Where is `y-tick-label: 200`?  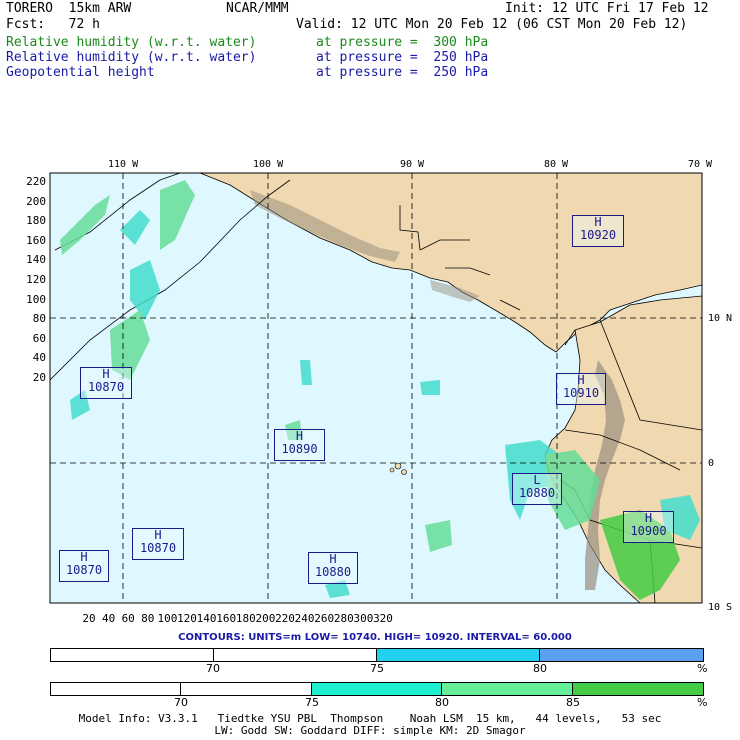
y-tick-label: 200 is located at coordinates (36, 201).